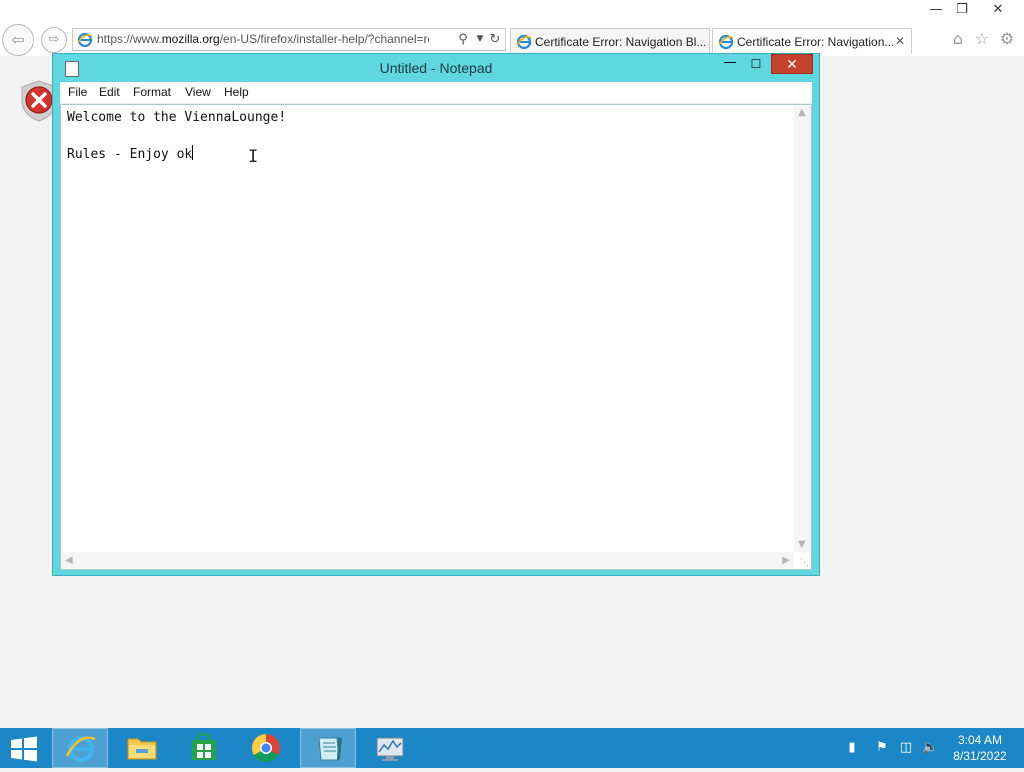 The width and height of the screenshot is (1024, 772). What do you see at coordinates (980, 748) in the screenshot?
I see `system-clock: 3:04 AM 8/31/2022` at bounding box center [980, 748].